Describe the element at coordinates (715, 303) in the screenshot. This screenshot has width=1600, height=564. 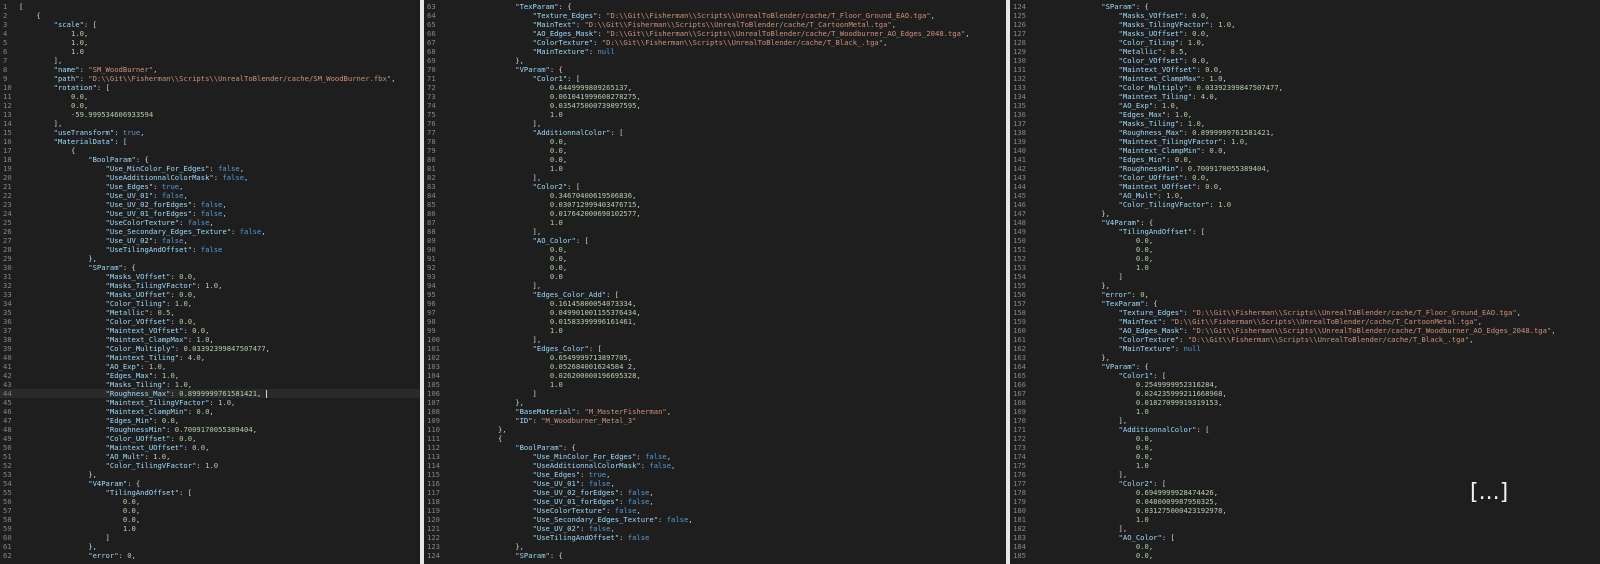
I see `code-line: 96 0.16145800054073334,` at that location.